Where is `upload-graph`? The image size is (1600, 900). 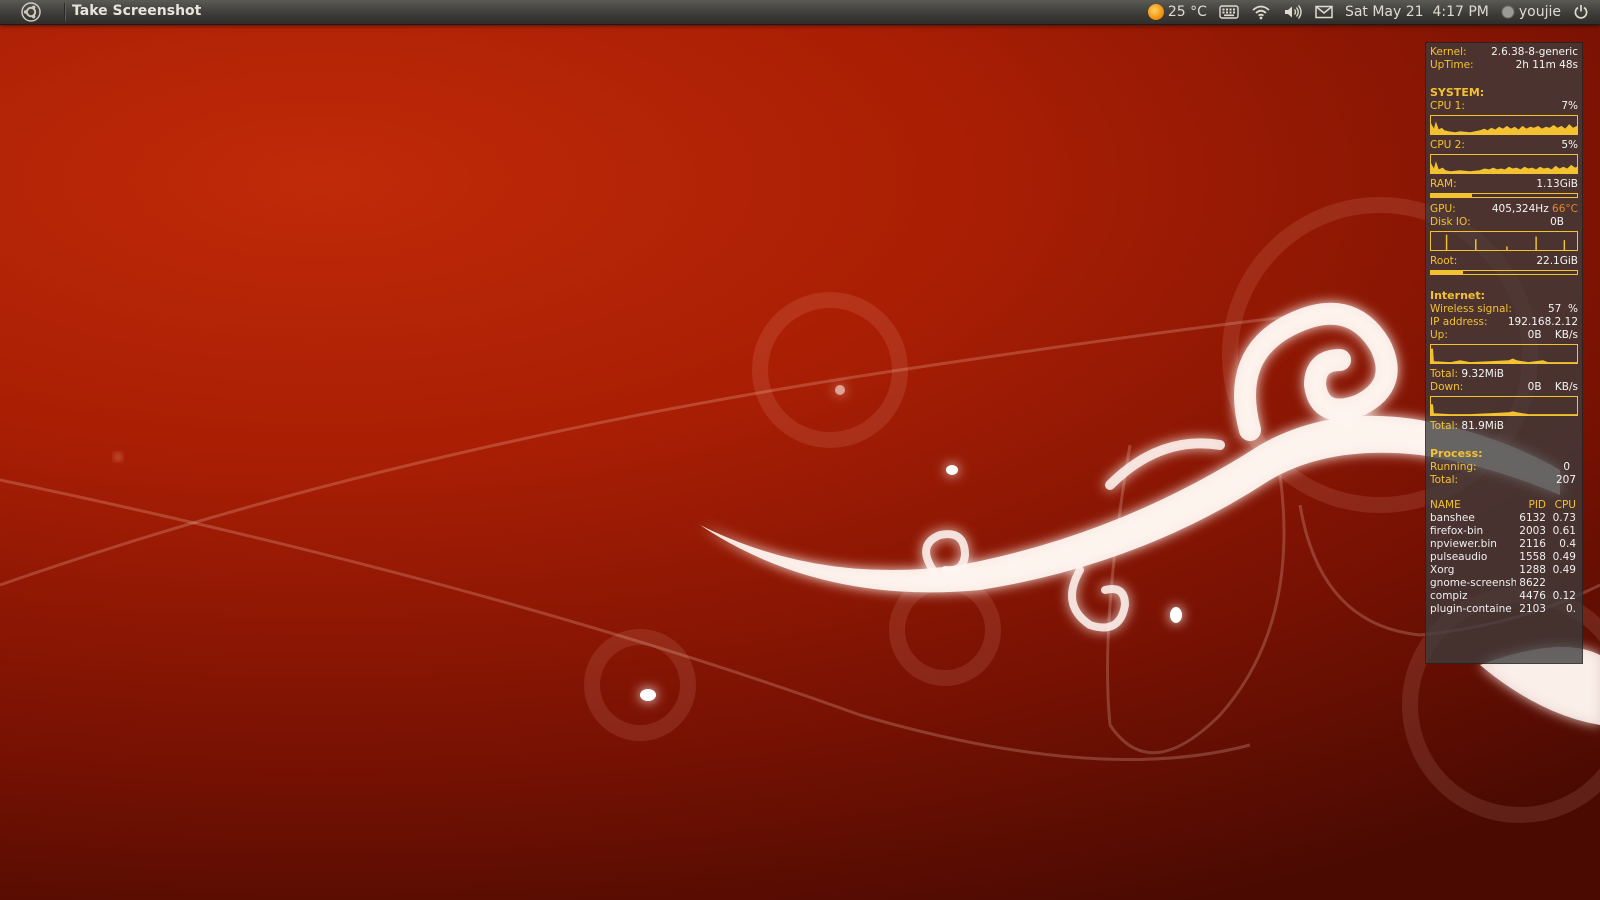 upload-graph is located at coordinates (1504, 354).